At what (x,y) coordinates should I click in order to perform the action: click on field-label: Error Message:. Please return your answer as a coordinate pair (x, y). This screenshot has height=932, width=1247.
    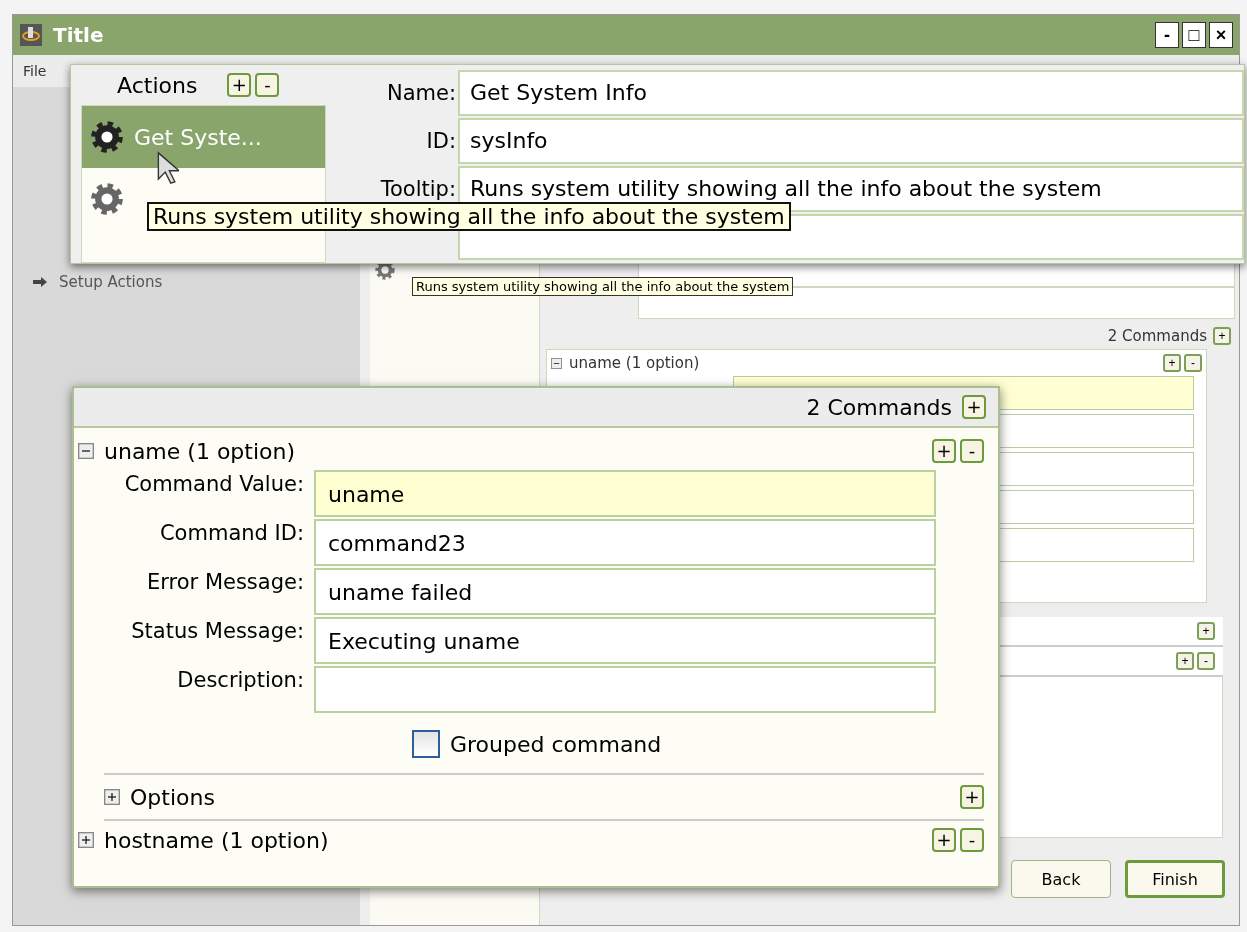
    Looking at the image, I should click on (225, 581).